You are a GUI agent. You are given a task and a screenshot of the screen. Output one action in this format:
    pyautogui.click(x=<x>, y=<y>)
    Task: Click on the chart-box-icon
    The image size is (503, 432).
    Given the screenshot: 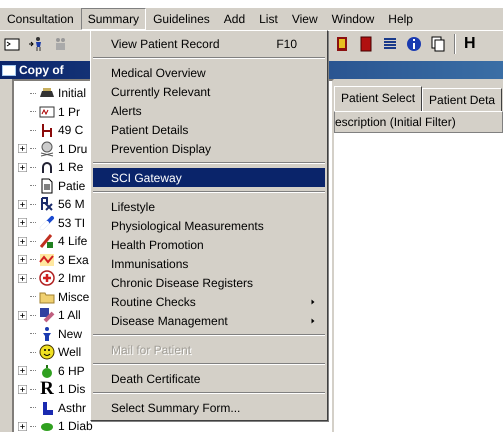 What is the action you would take?
    pyautogui.click(x=47, y=112)
    